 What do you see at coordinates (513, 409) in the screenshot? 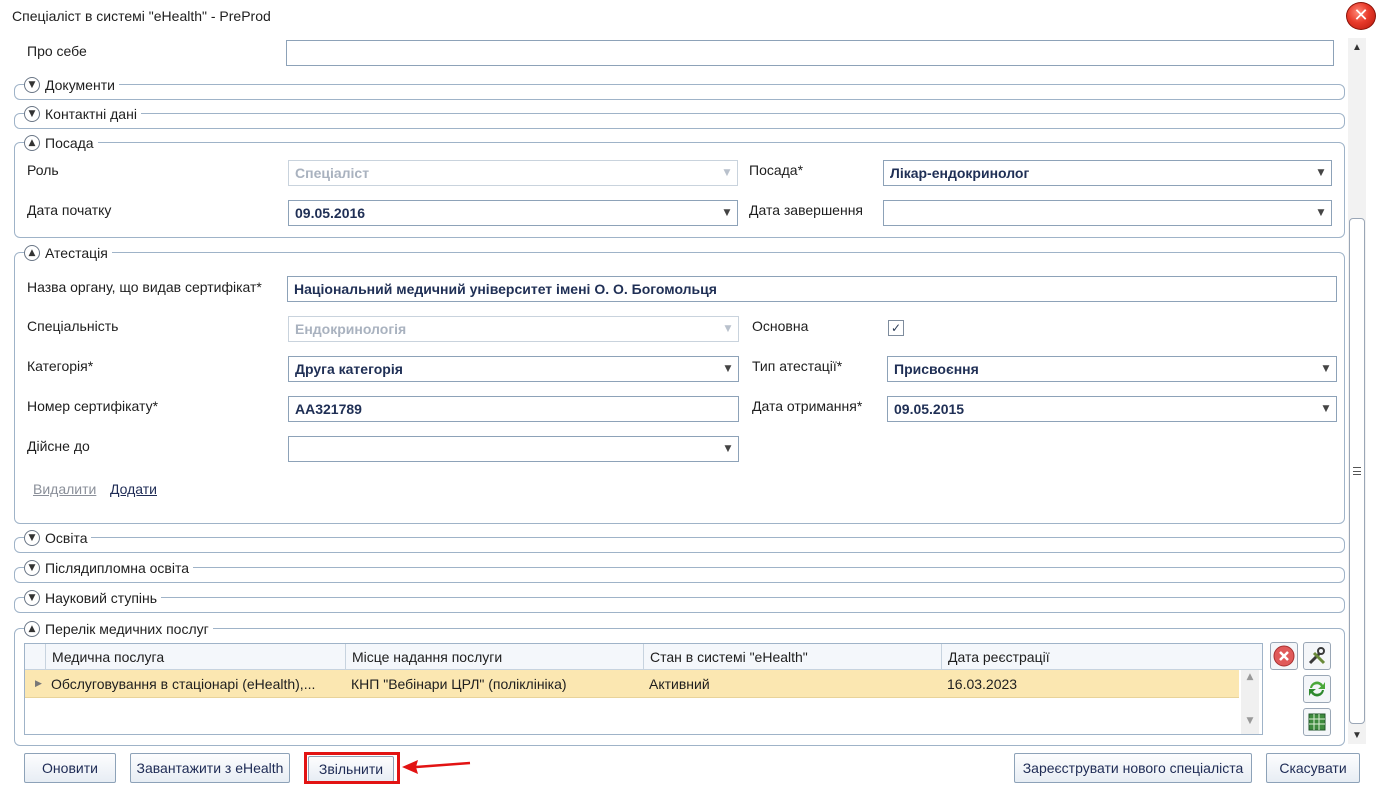
I see `cert-number-input: АА321789` at bounding box center [513, 409].